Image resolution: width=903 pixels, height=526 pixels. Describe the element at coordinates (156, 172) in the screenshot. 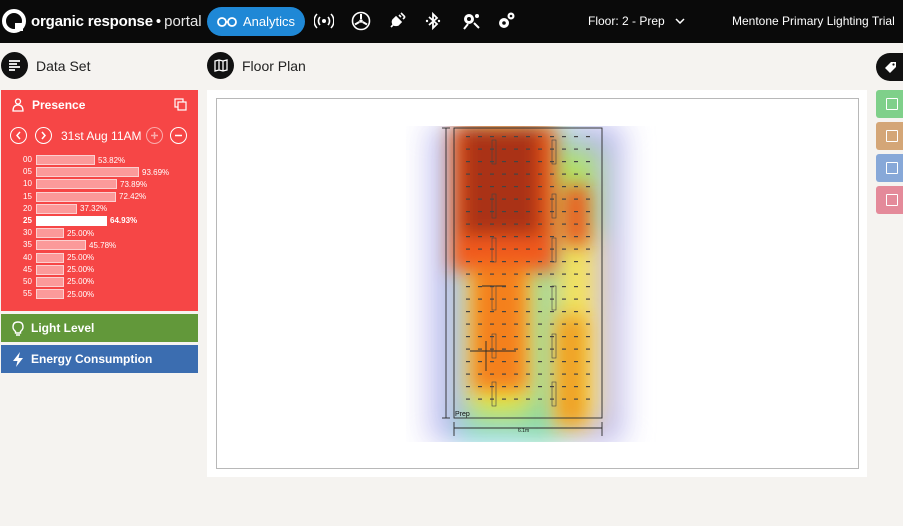

I see `bar-value-label: 93.69%` at that location.